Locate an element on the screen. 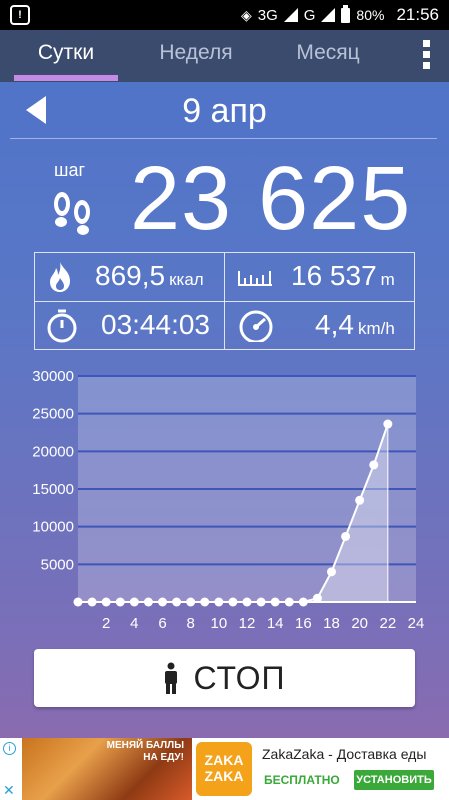  x-tick-label: 8 is located at coordinates (190, 623).